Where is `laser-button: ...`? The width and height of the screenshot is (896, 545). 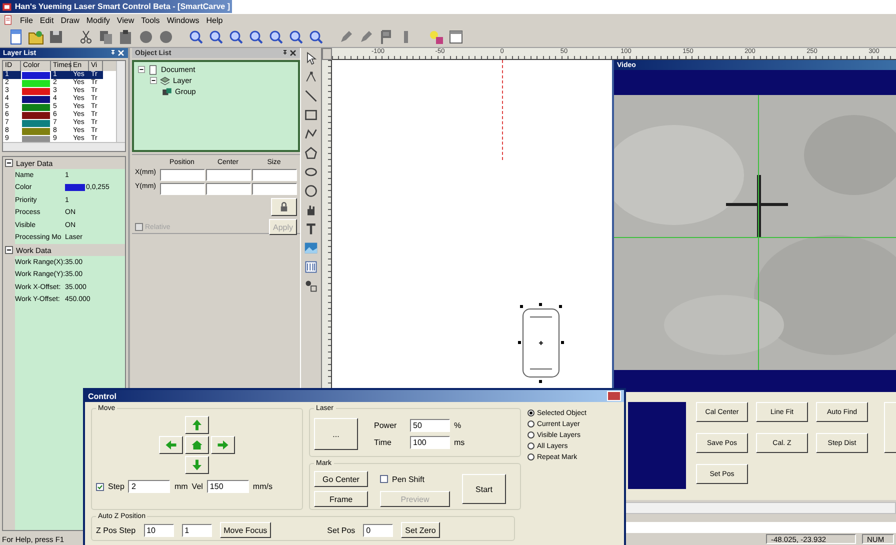 laser-button: ... is located at coordinates (336, 434).